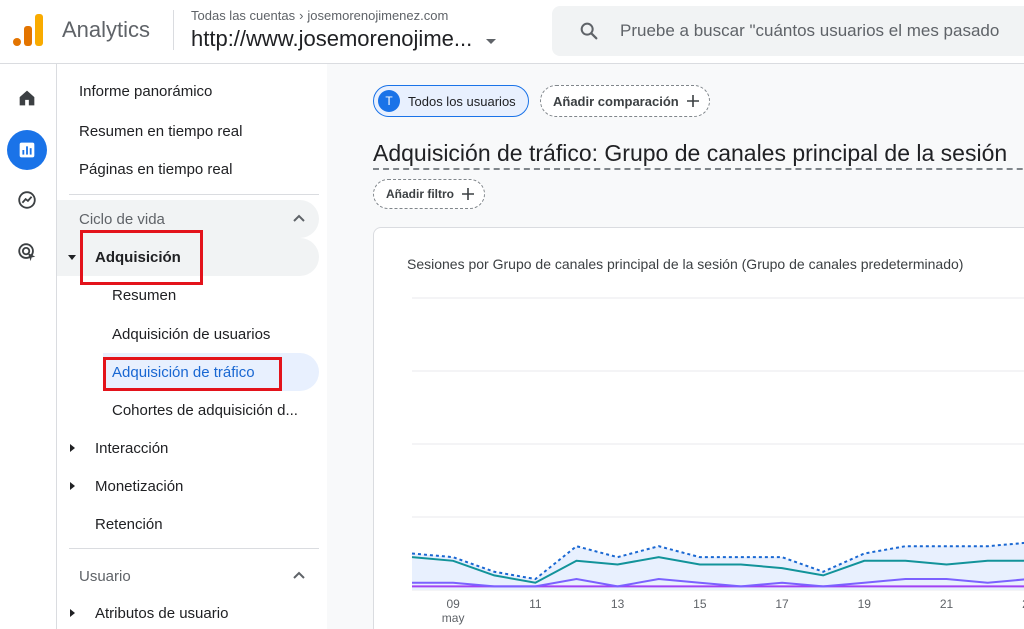  I want to click on nav-atributos-usuario: Atributos de usuario, so click(142, 612).